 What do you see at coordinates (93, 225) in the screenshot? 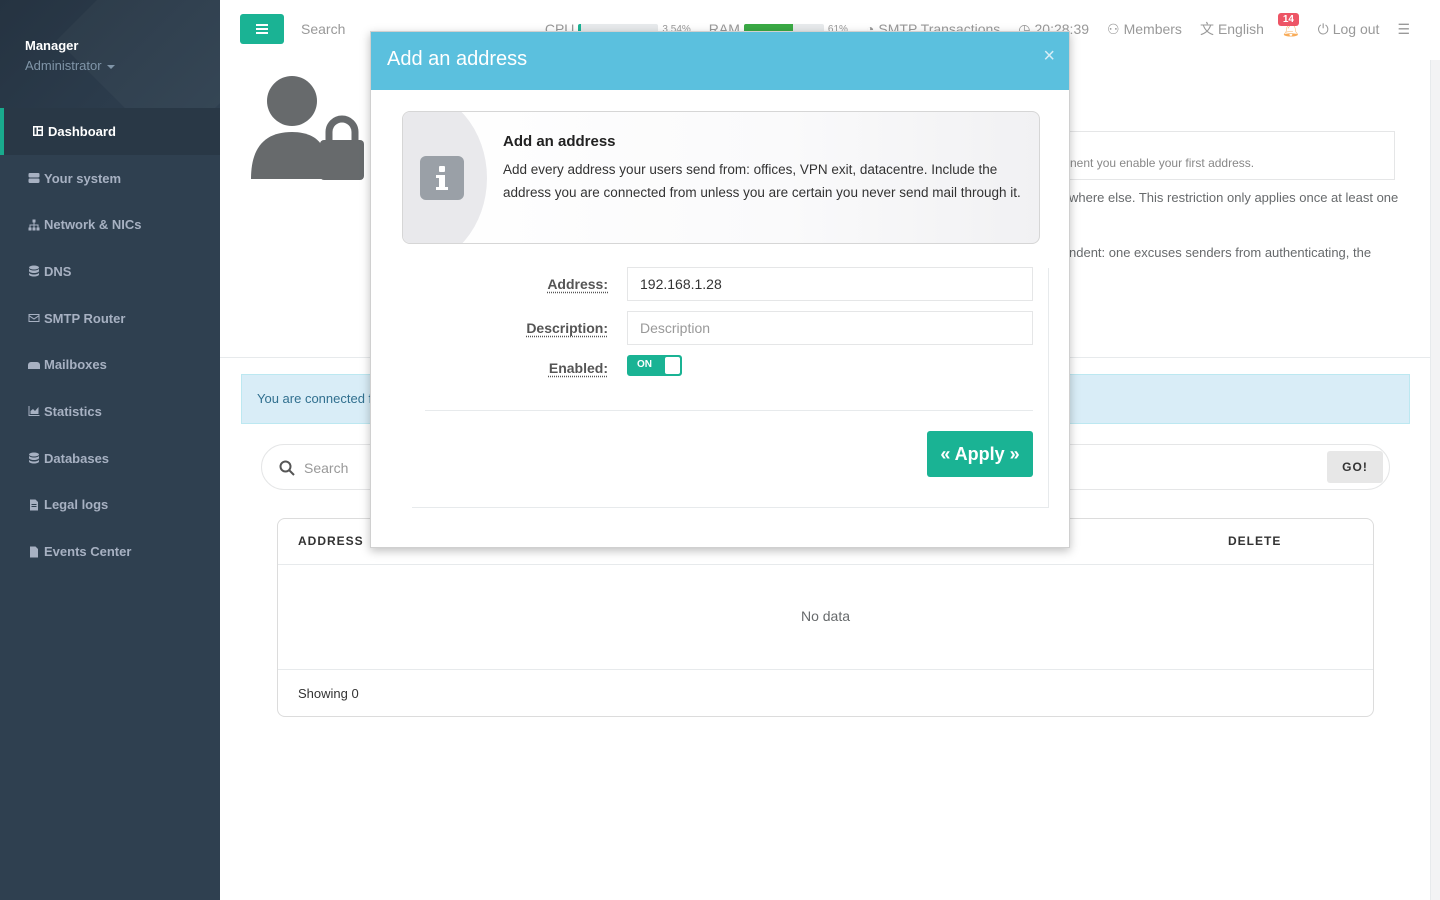
I see `sidebar-item-label: Network & NICs` at bounding box center [93, 225].